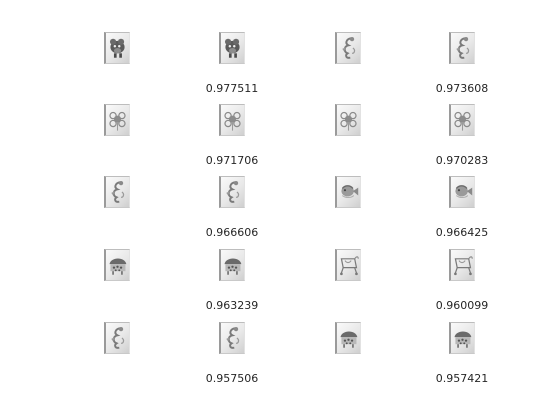 The image size is (560, 420). What do you see at coordinates (462, 160) in the screenshot?
I see `similarity-score: 0.970283` at bounding box center [462, 160].